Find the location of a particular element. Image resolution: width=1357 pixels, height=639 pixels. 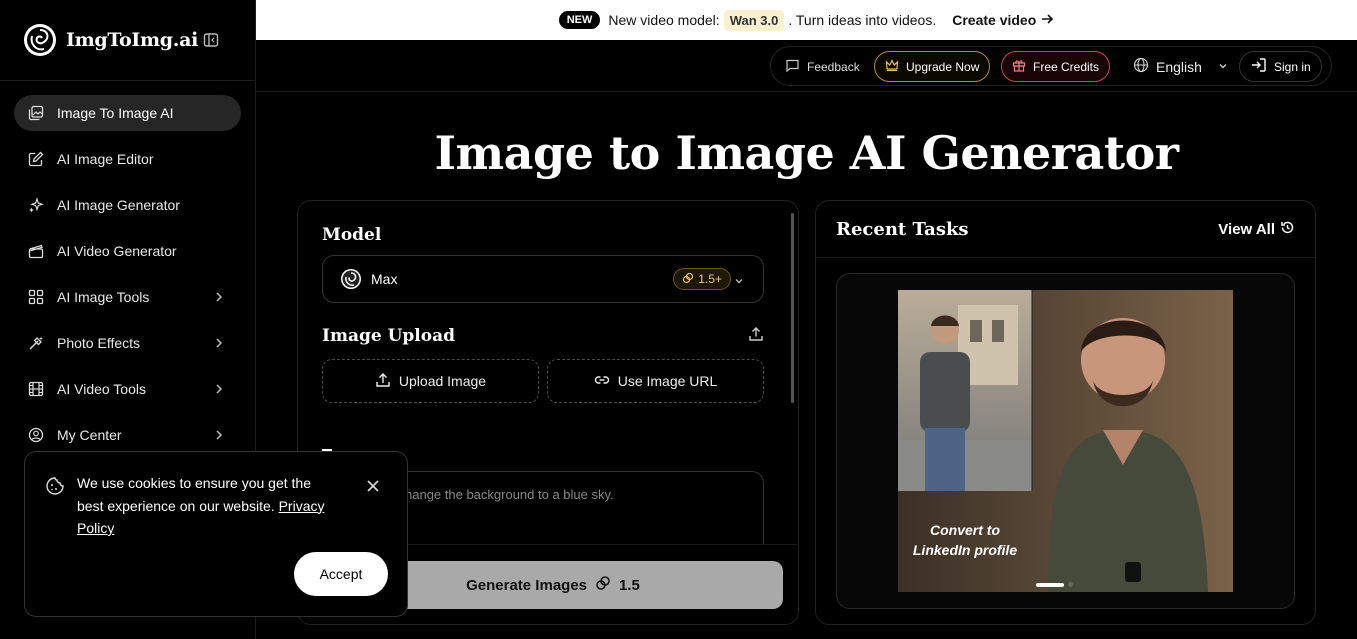

upgrade-label: Upgrade Now is located at coordinates (943, 66).